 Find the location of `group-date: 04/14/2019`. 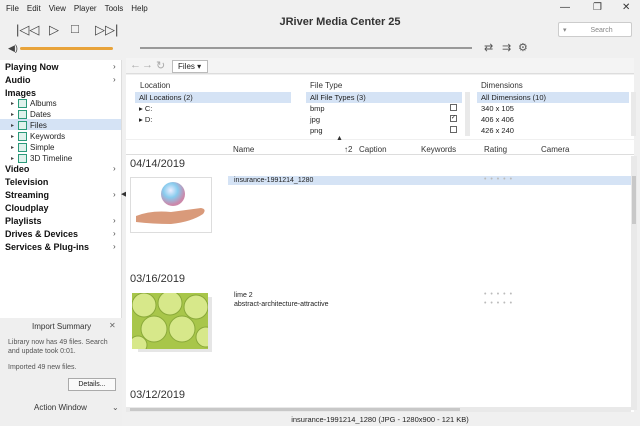

group-date: 04/14/2019 is located at coordinates (158, 164).